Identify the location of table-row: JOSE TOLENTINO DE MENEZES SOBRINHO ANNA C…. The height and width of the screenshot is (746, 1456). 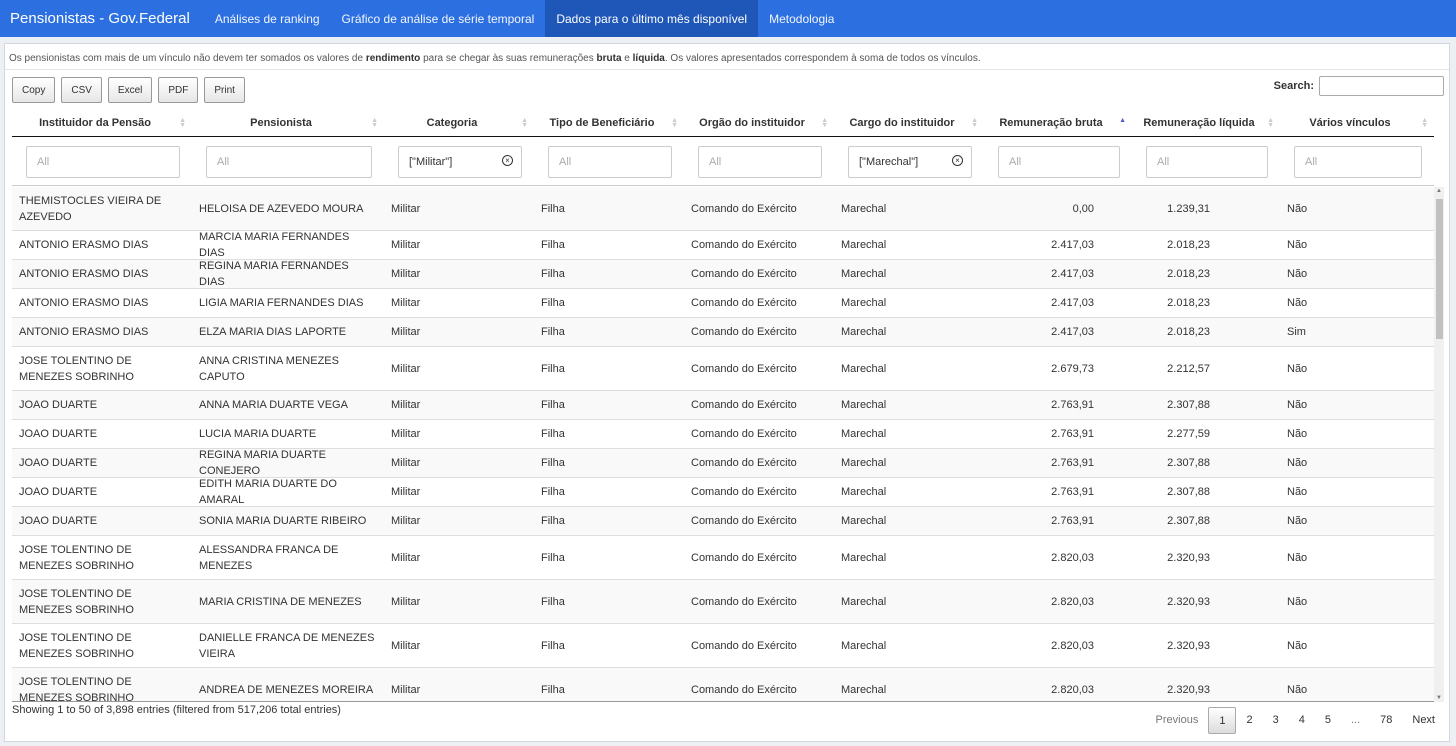
(723, 369).